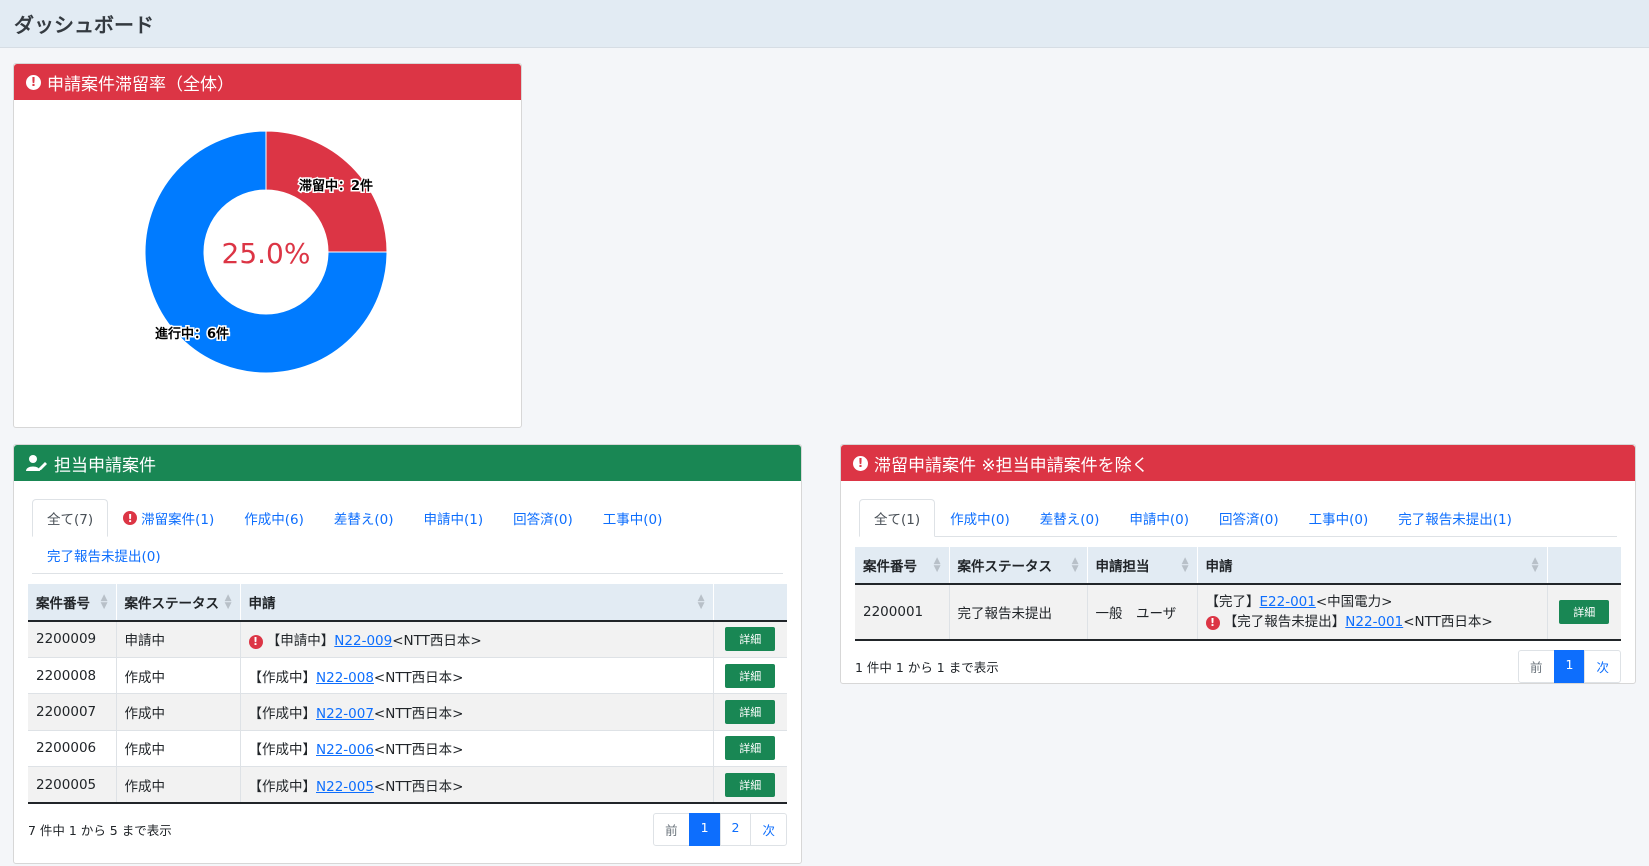 This screenshot has height=866, width=1649. What do you see at coordinates (1159, 518) in the screenshot?
I see `tab-applying: 申請中(0)` at bounding box center [1159, 518].